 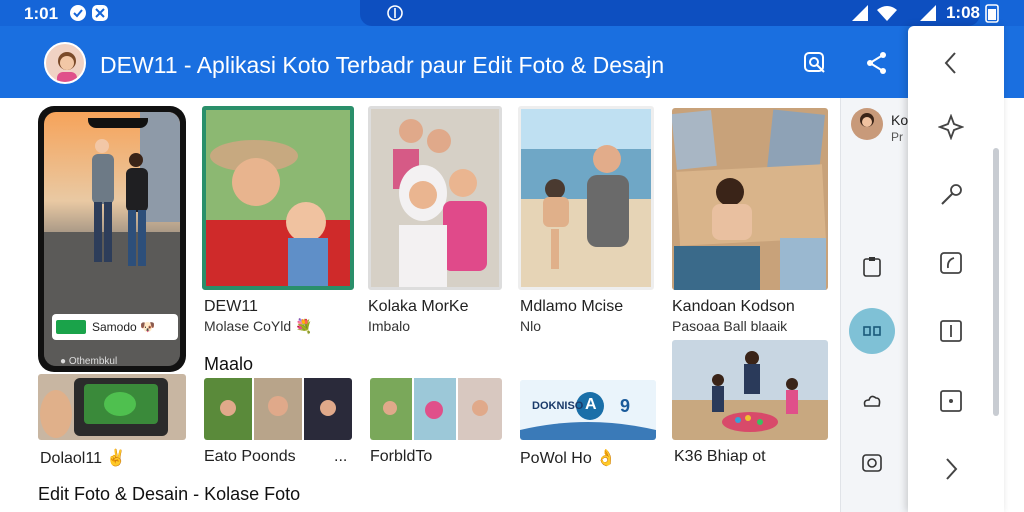 I want to click on camera-indicator-icon, so click(x=395, y=13).